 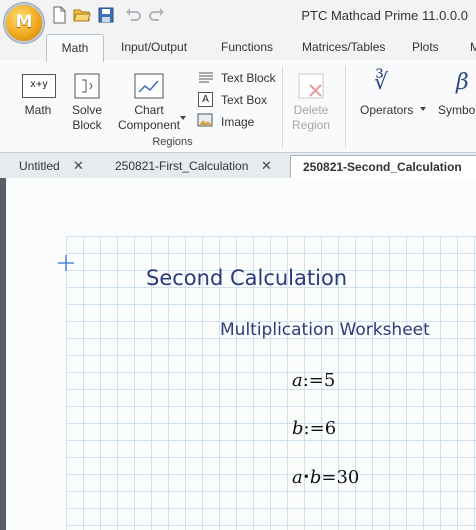 What do you see at coordinates (133, 15) in the screenshot?
I see `undo-icon` at bounding box center [133, 15].